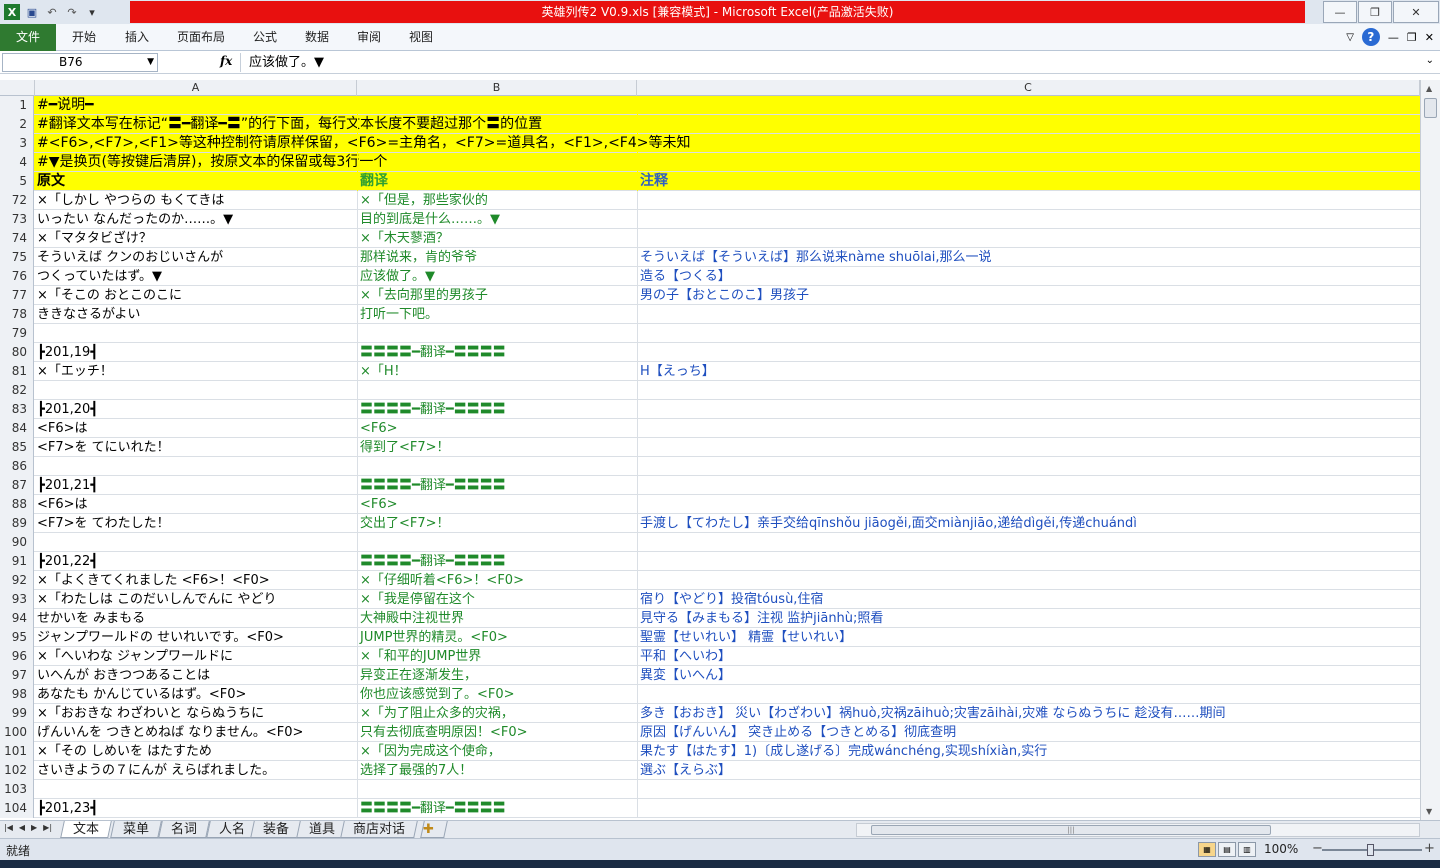 The width and height of the screenshot is (1440, 868). I want to click on page-layout-view-icon: ▤, so click(1227, 849).